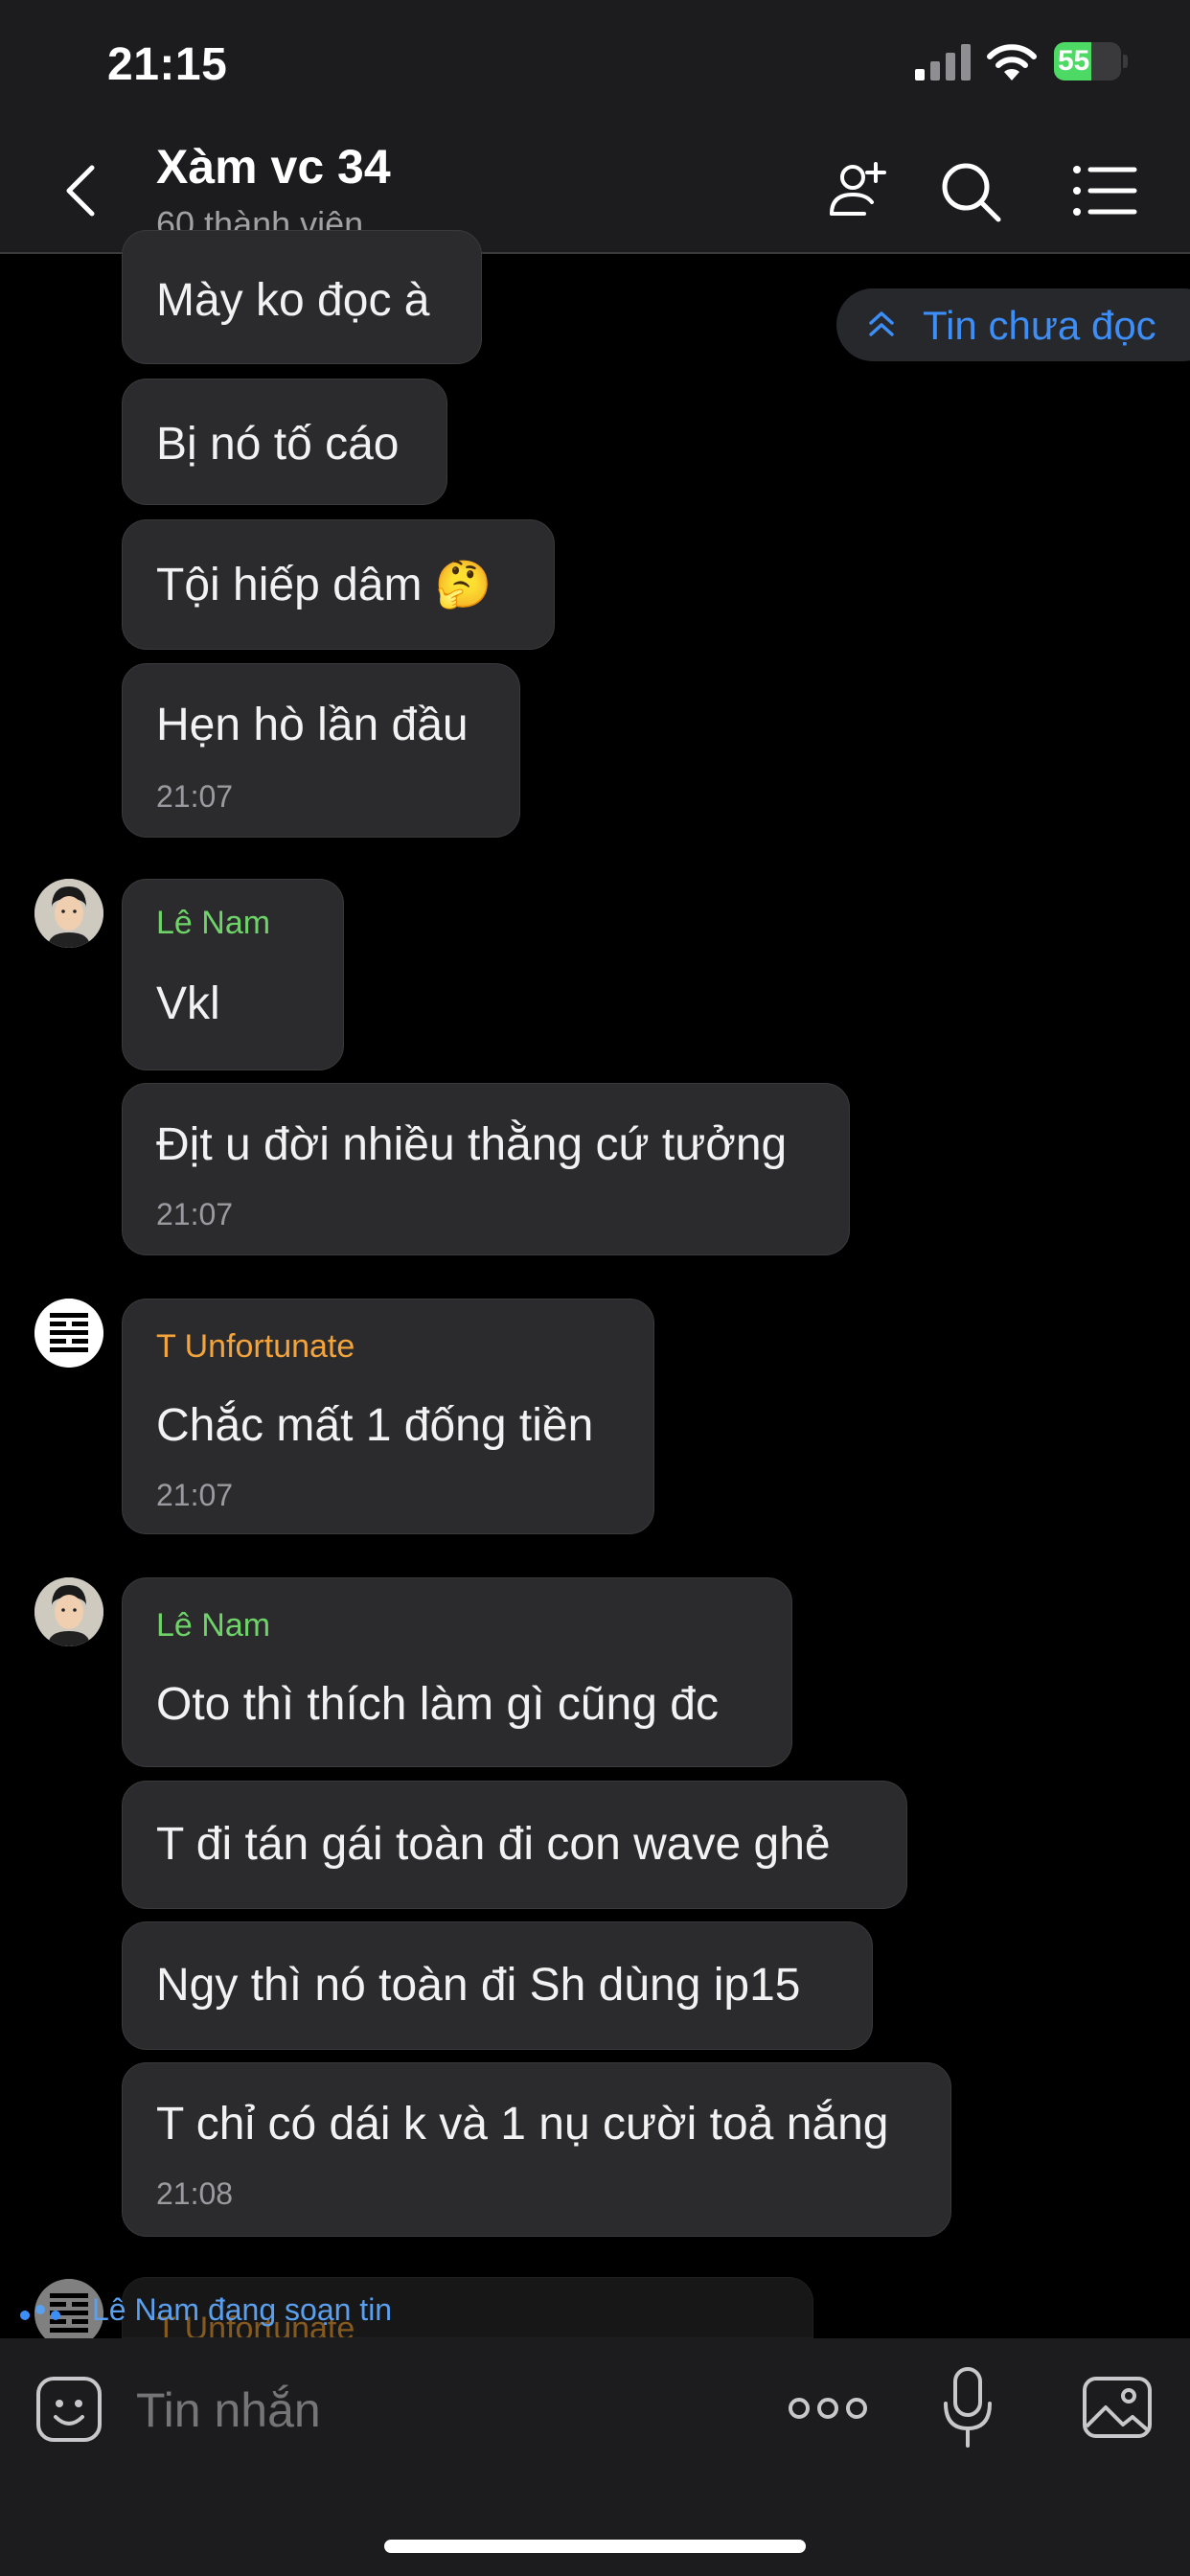  I want to click on sender-name: T Unfortunate, so click(256, 1347).